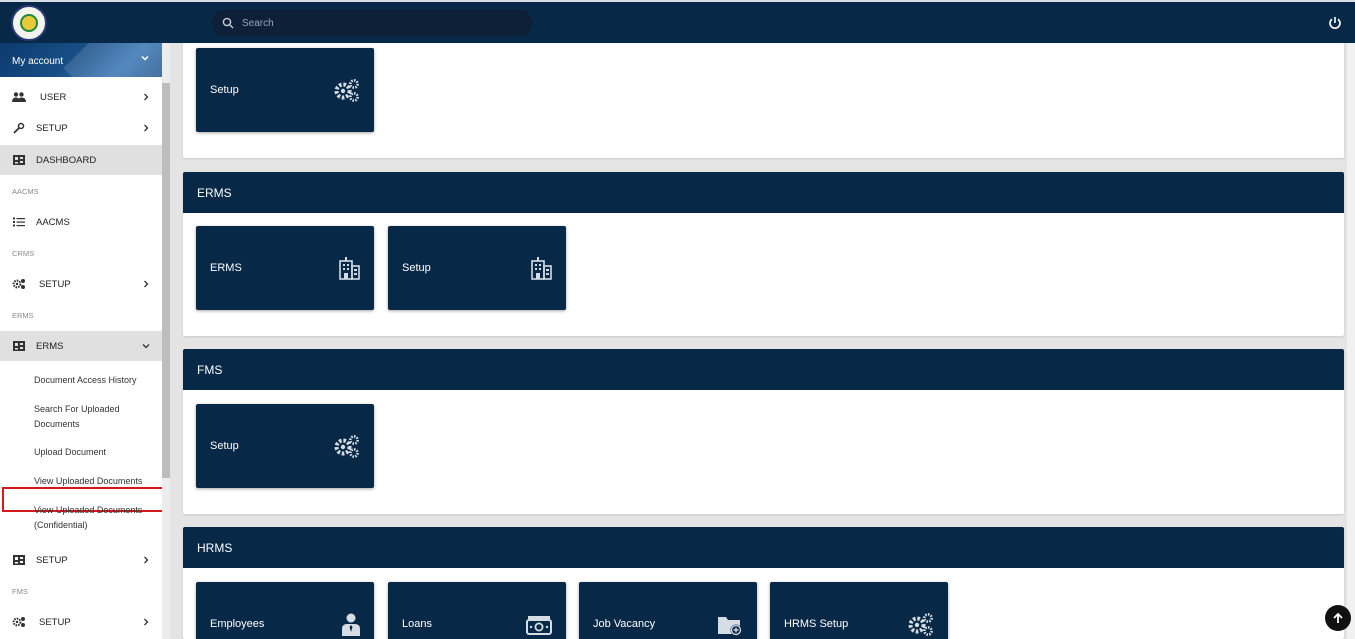  What do you see at coordinates (81, 622) in the screenshot?
I see `sidebar-item-fms-setup: SETUP` at bounding box center [81, 622].